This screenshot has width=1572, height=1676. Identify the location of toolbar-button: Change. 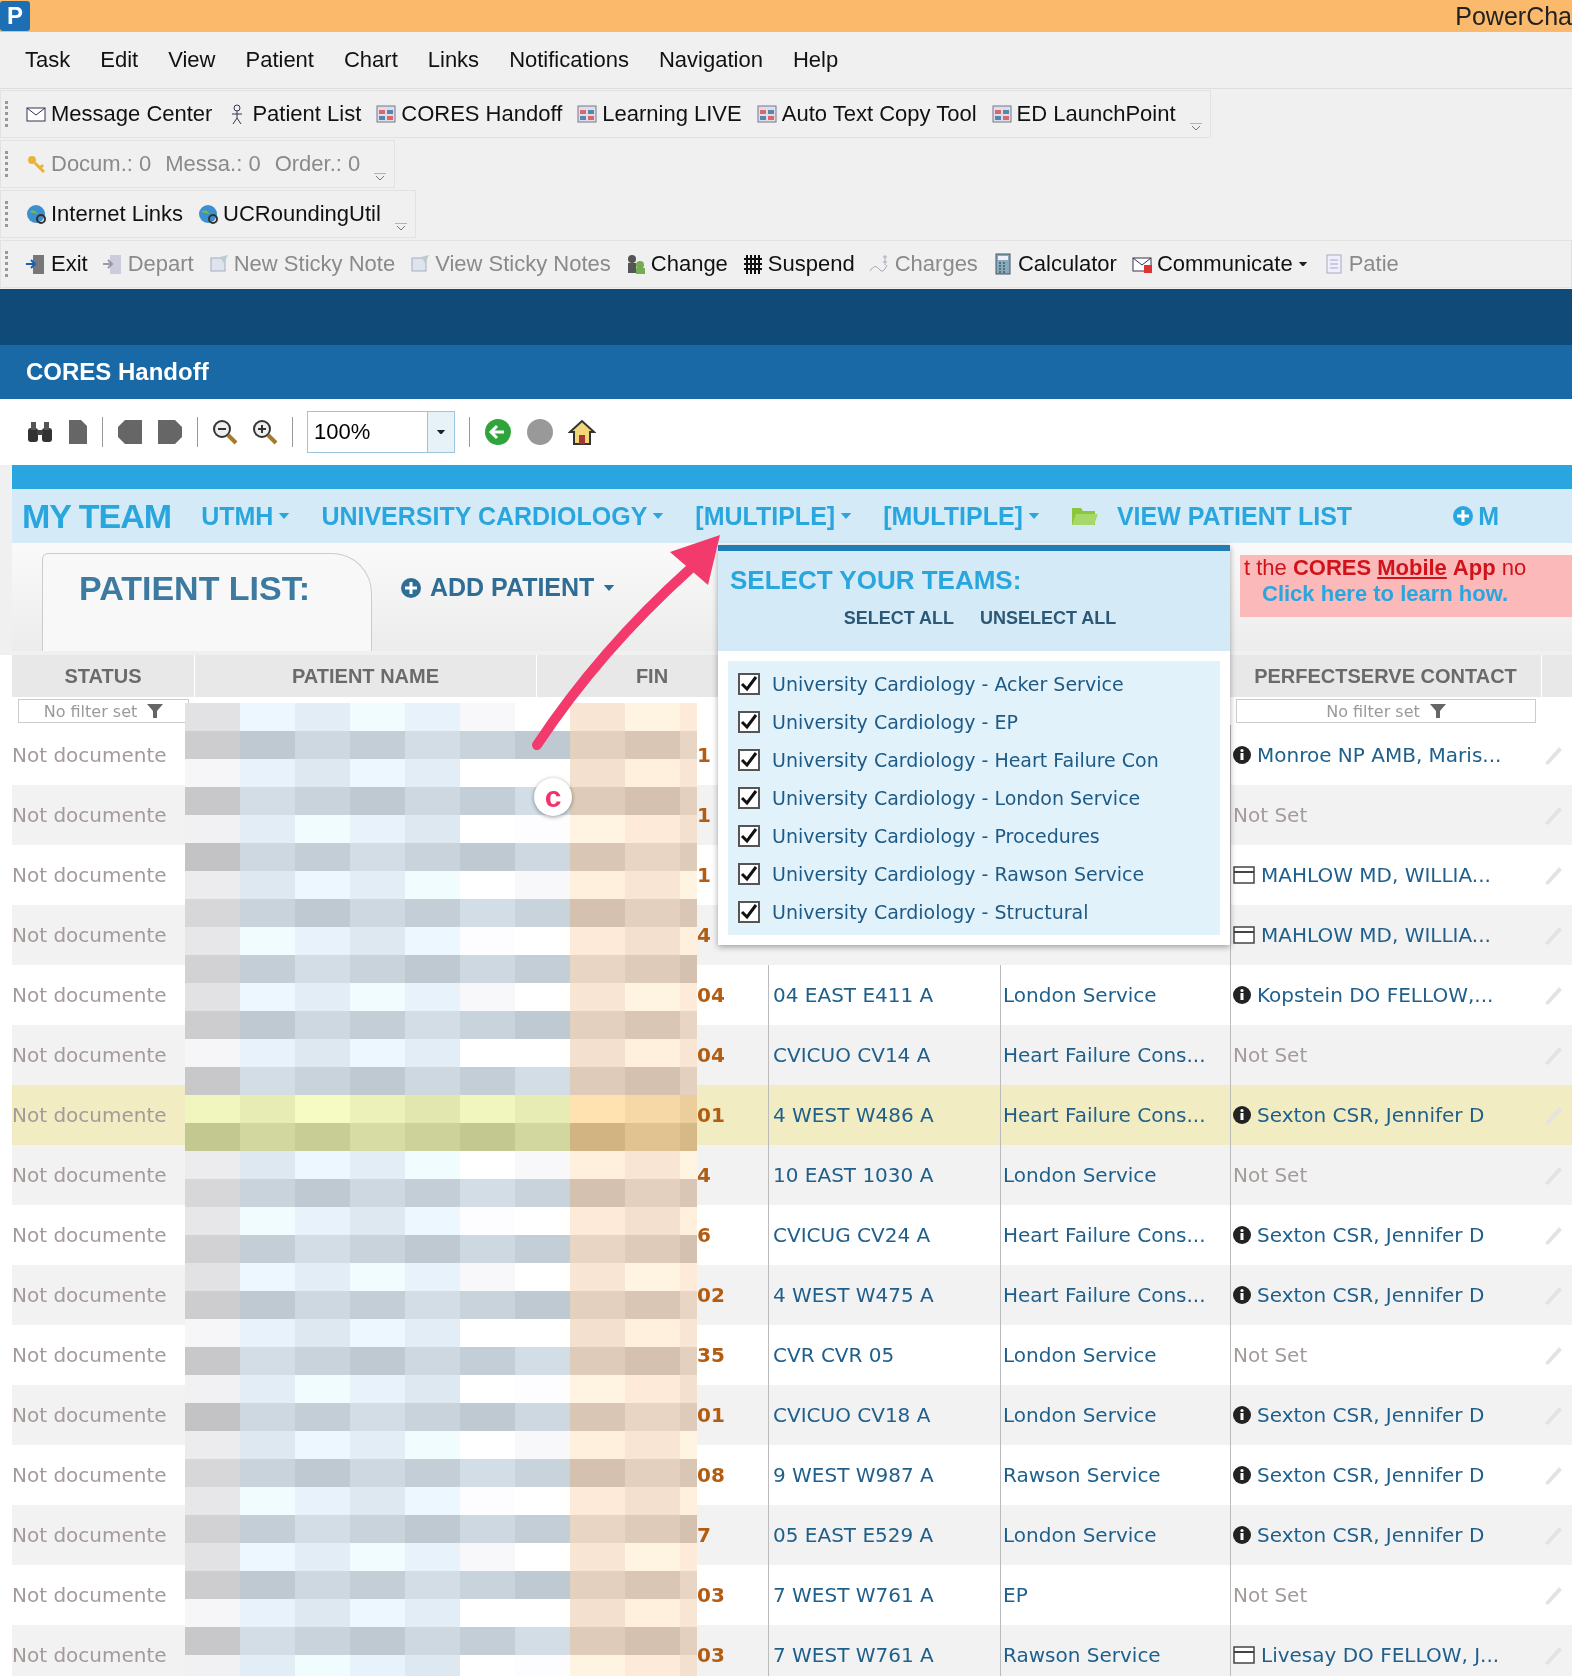
(676, 264).